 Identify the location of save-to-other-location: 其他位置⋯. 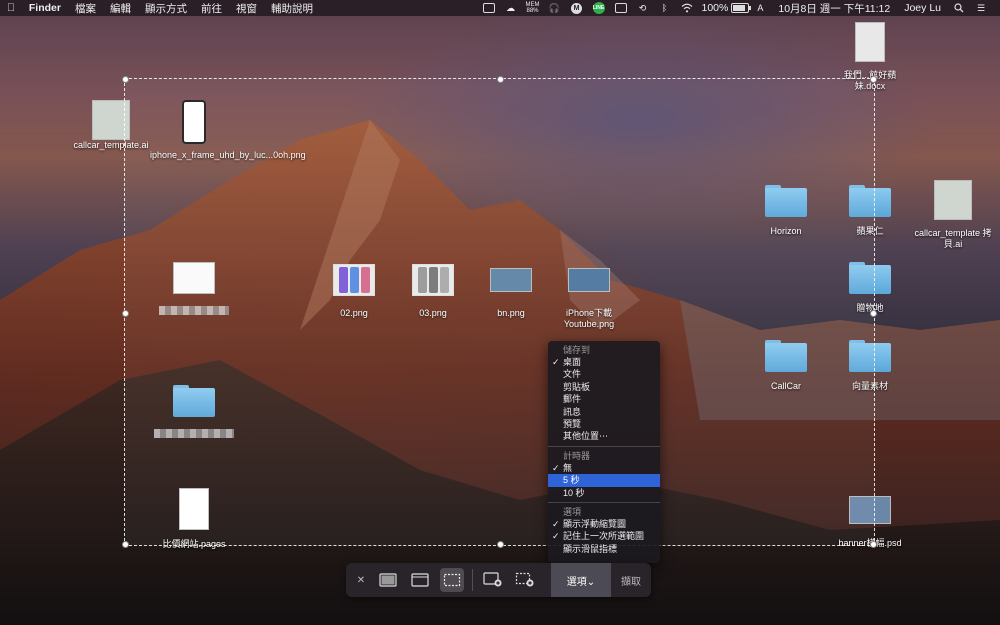
(604, 436).